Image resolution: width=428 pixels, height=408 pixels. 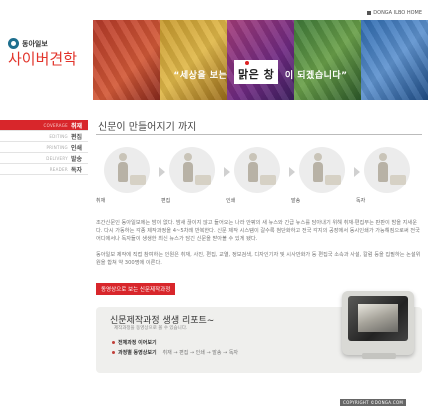 I want to click on sidebar-item-label: 취재, so click(x=76, y=126).